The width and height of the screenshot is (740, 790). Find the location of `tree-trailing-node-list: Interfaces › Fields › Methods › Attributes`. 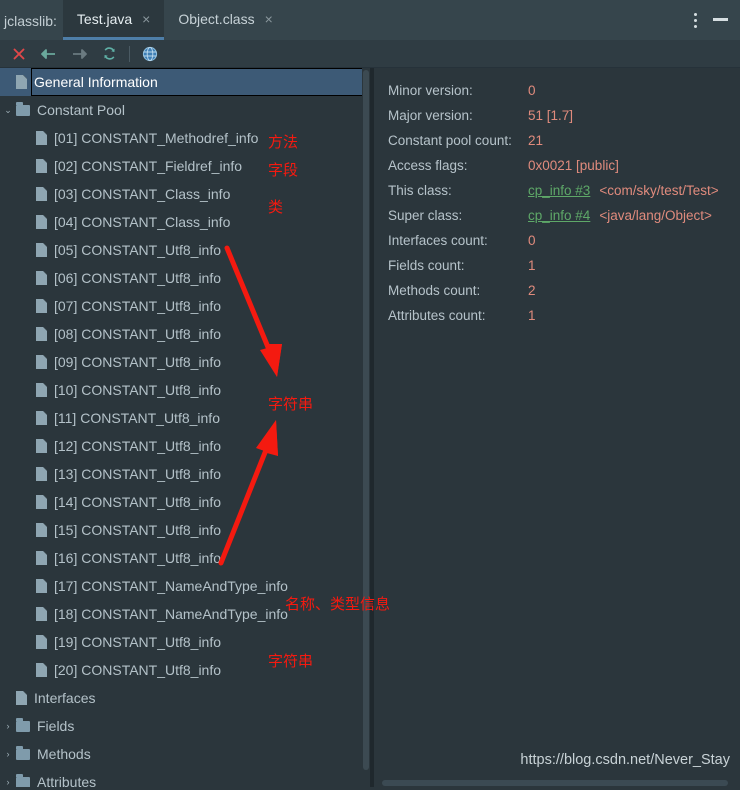

tree-trailing-node-list: Interfaces › Fields › Methods › Attributes is located at coordinates (185, 737).